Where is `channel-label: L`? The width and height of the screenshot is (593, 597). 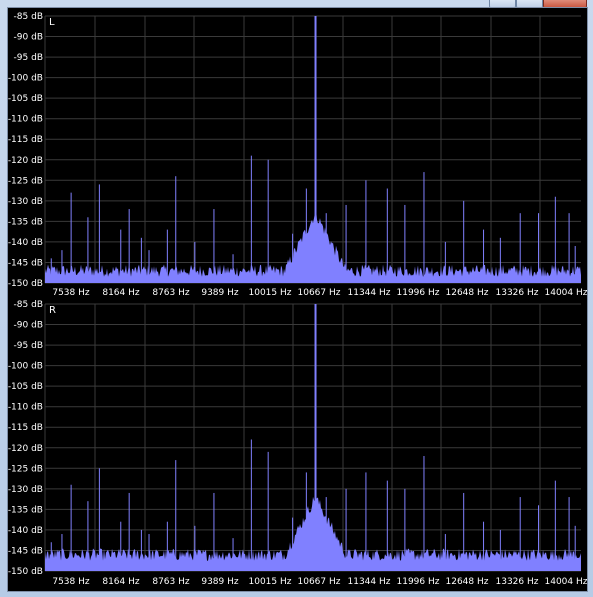
channel-label: L is located at coordinates (52, 22).